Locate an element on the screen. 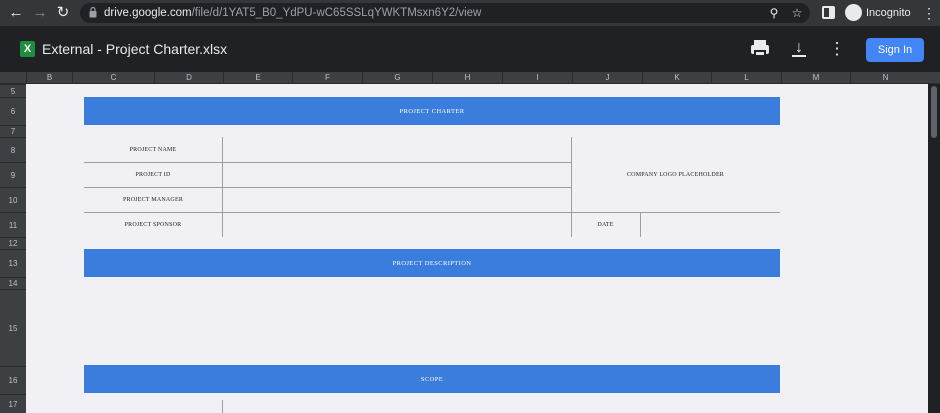 The height and width of the screenshot is (413, 940). reload-icon: ↻ is located at coordinates (63, 13).